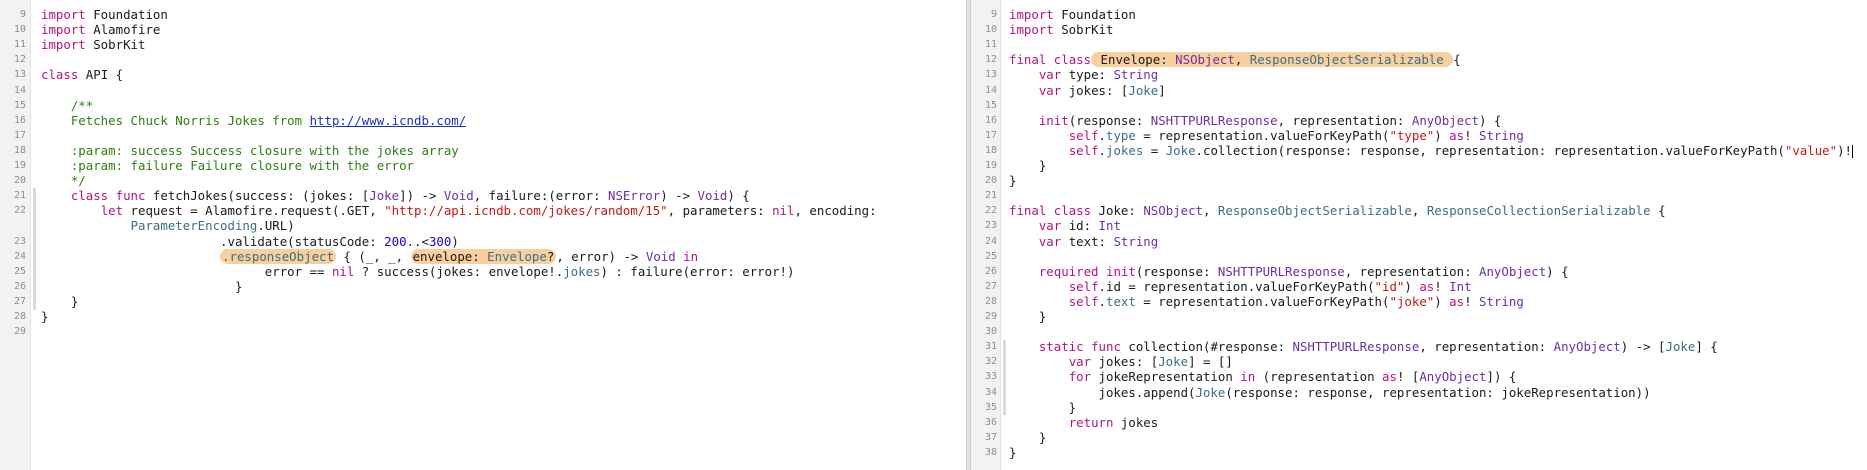 Image resolution: width=1867 pixels, height=470 pixels. I want to click on code-line: 19 }, so click(1419, 165).